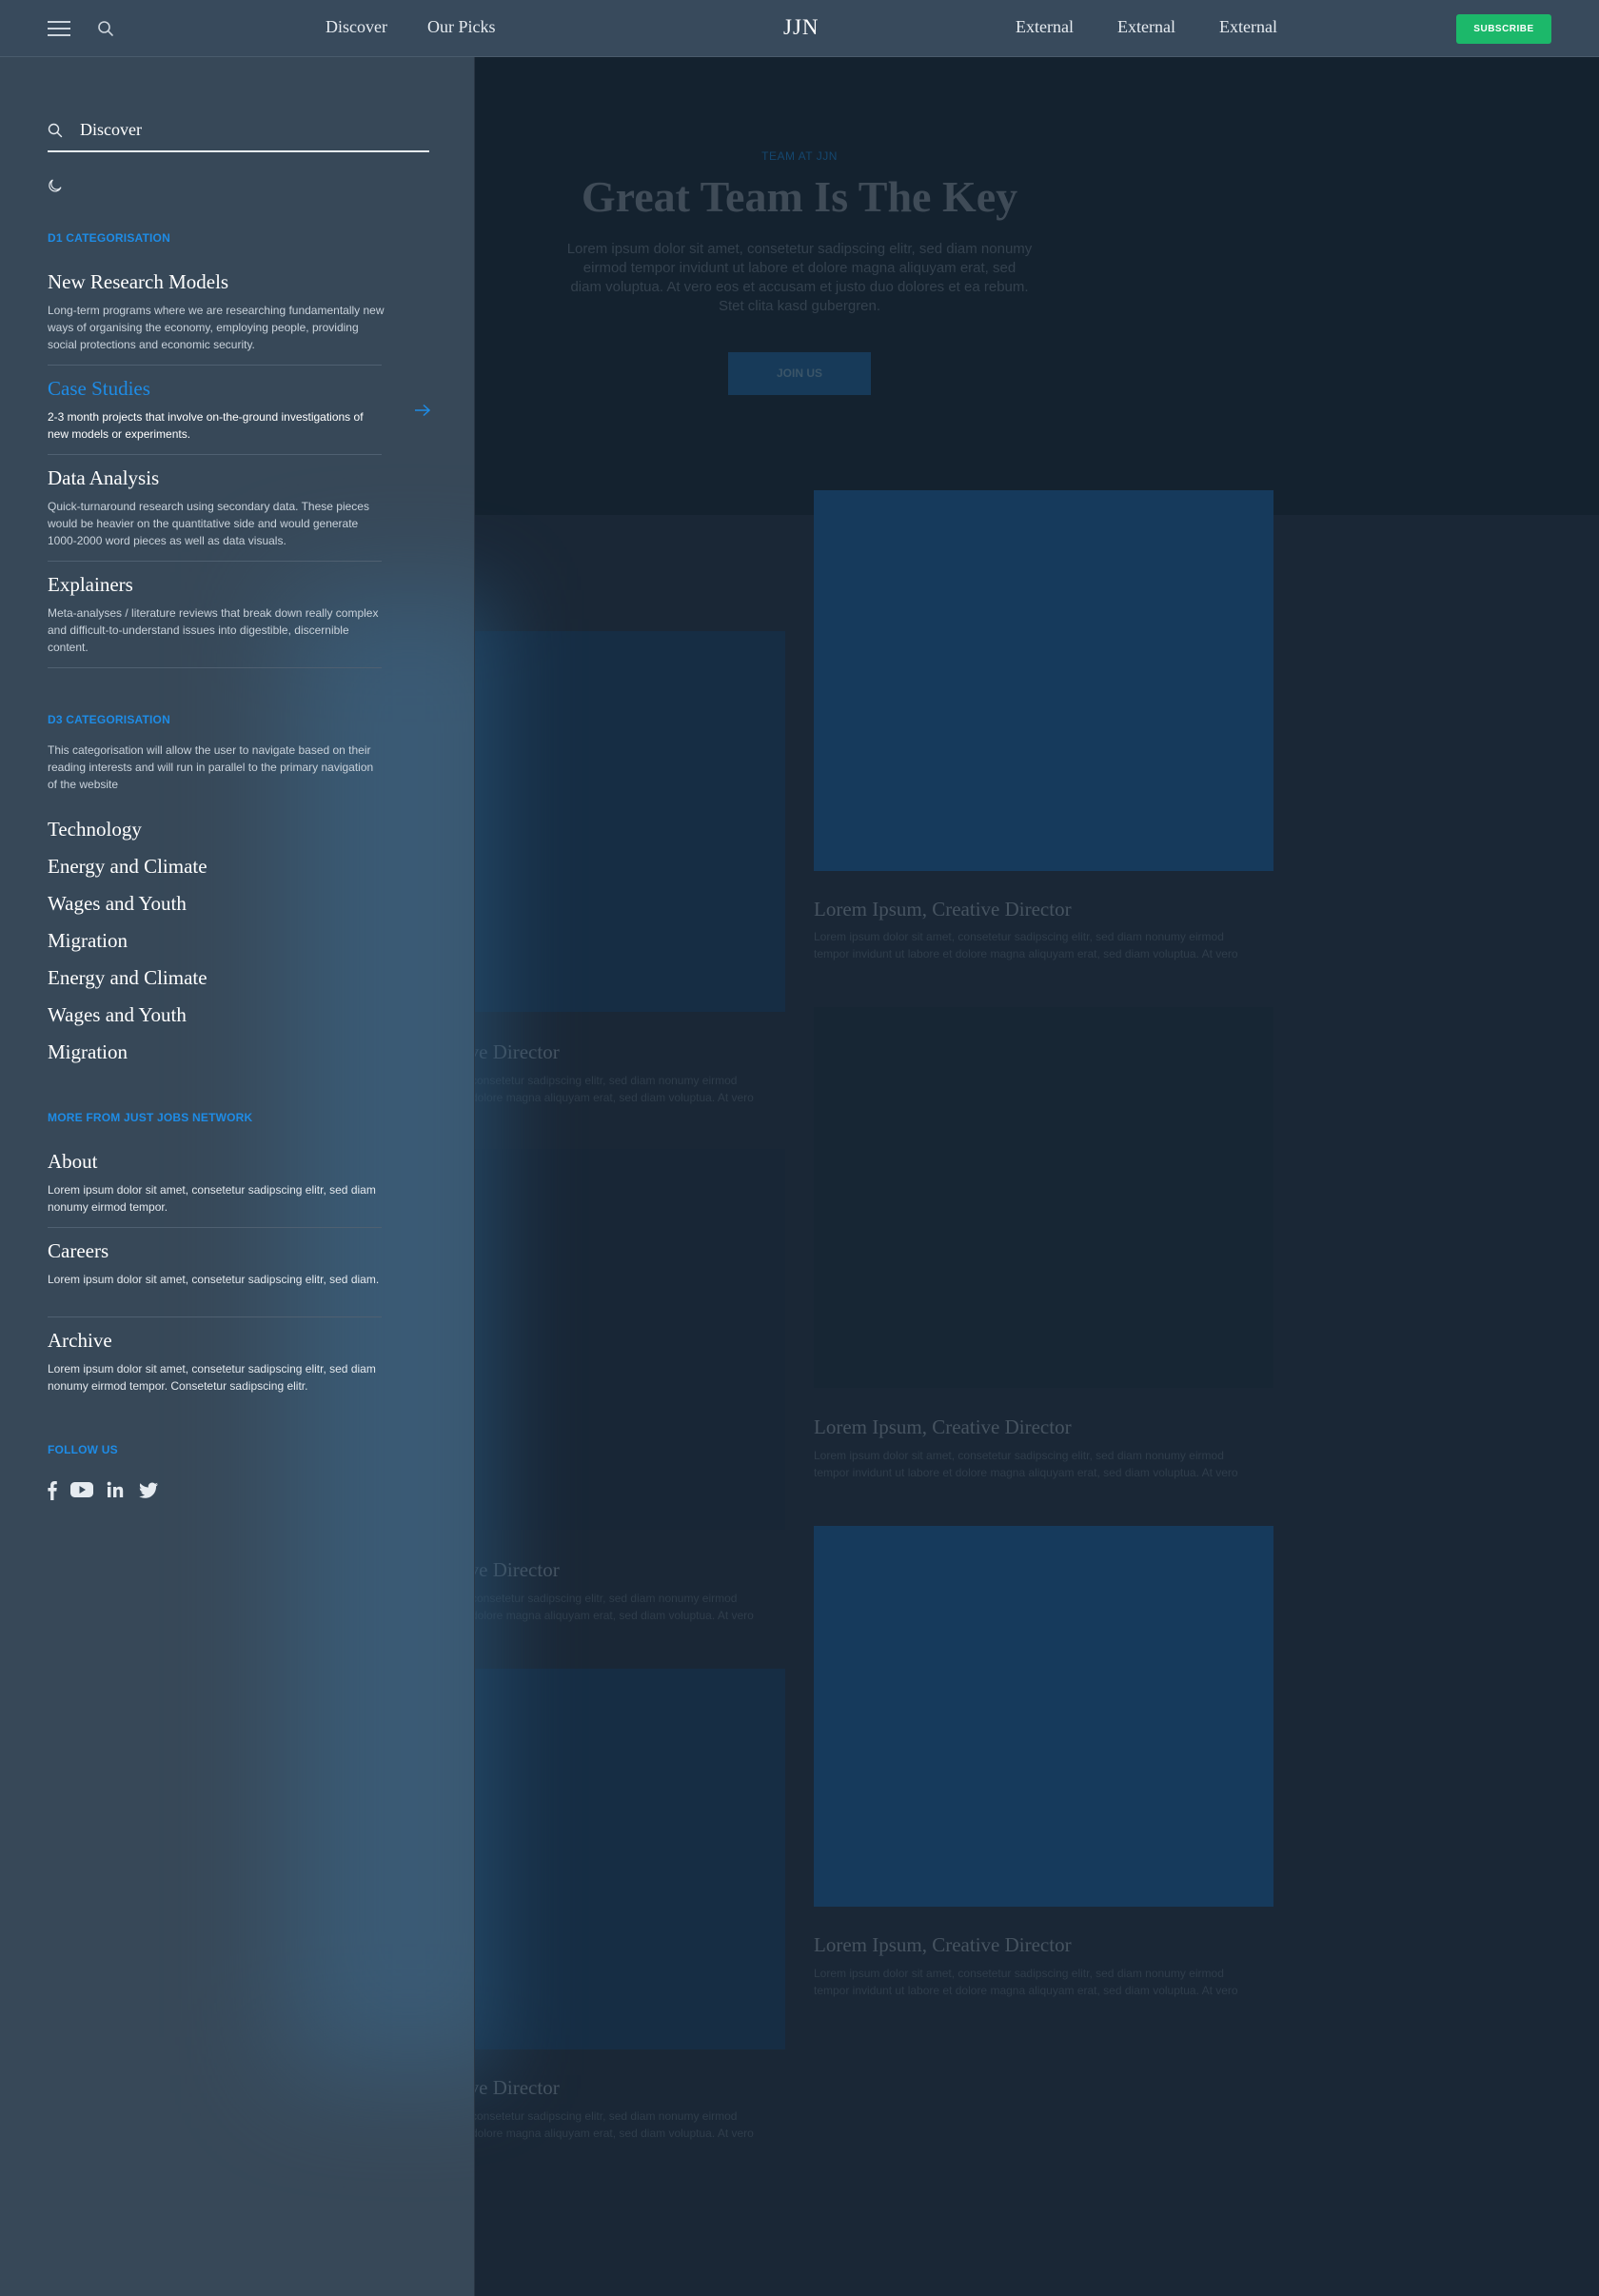  What do you see at coordinates (150, 1117) in the screenshot?
I see `more-from-heading: MORE FROM JUST JOBS NETWORK` at bounding box center [150, 1117].